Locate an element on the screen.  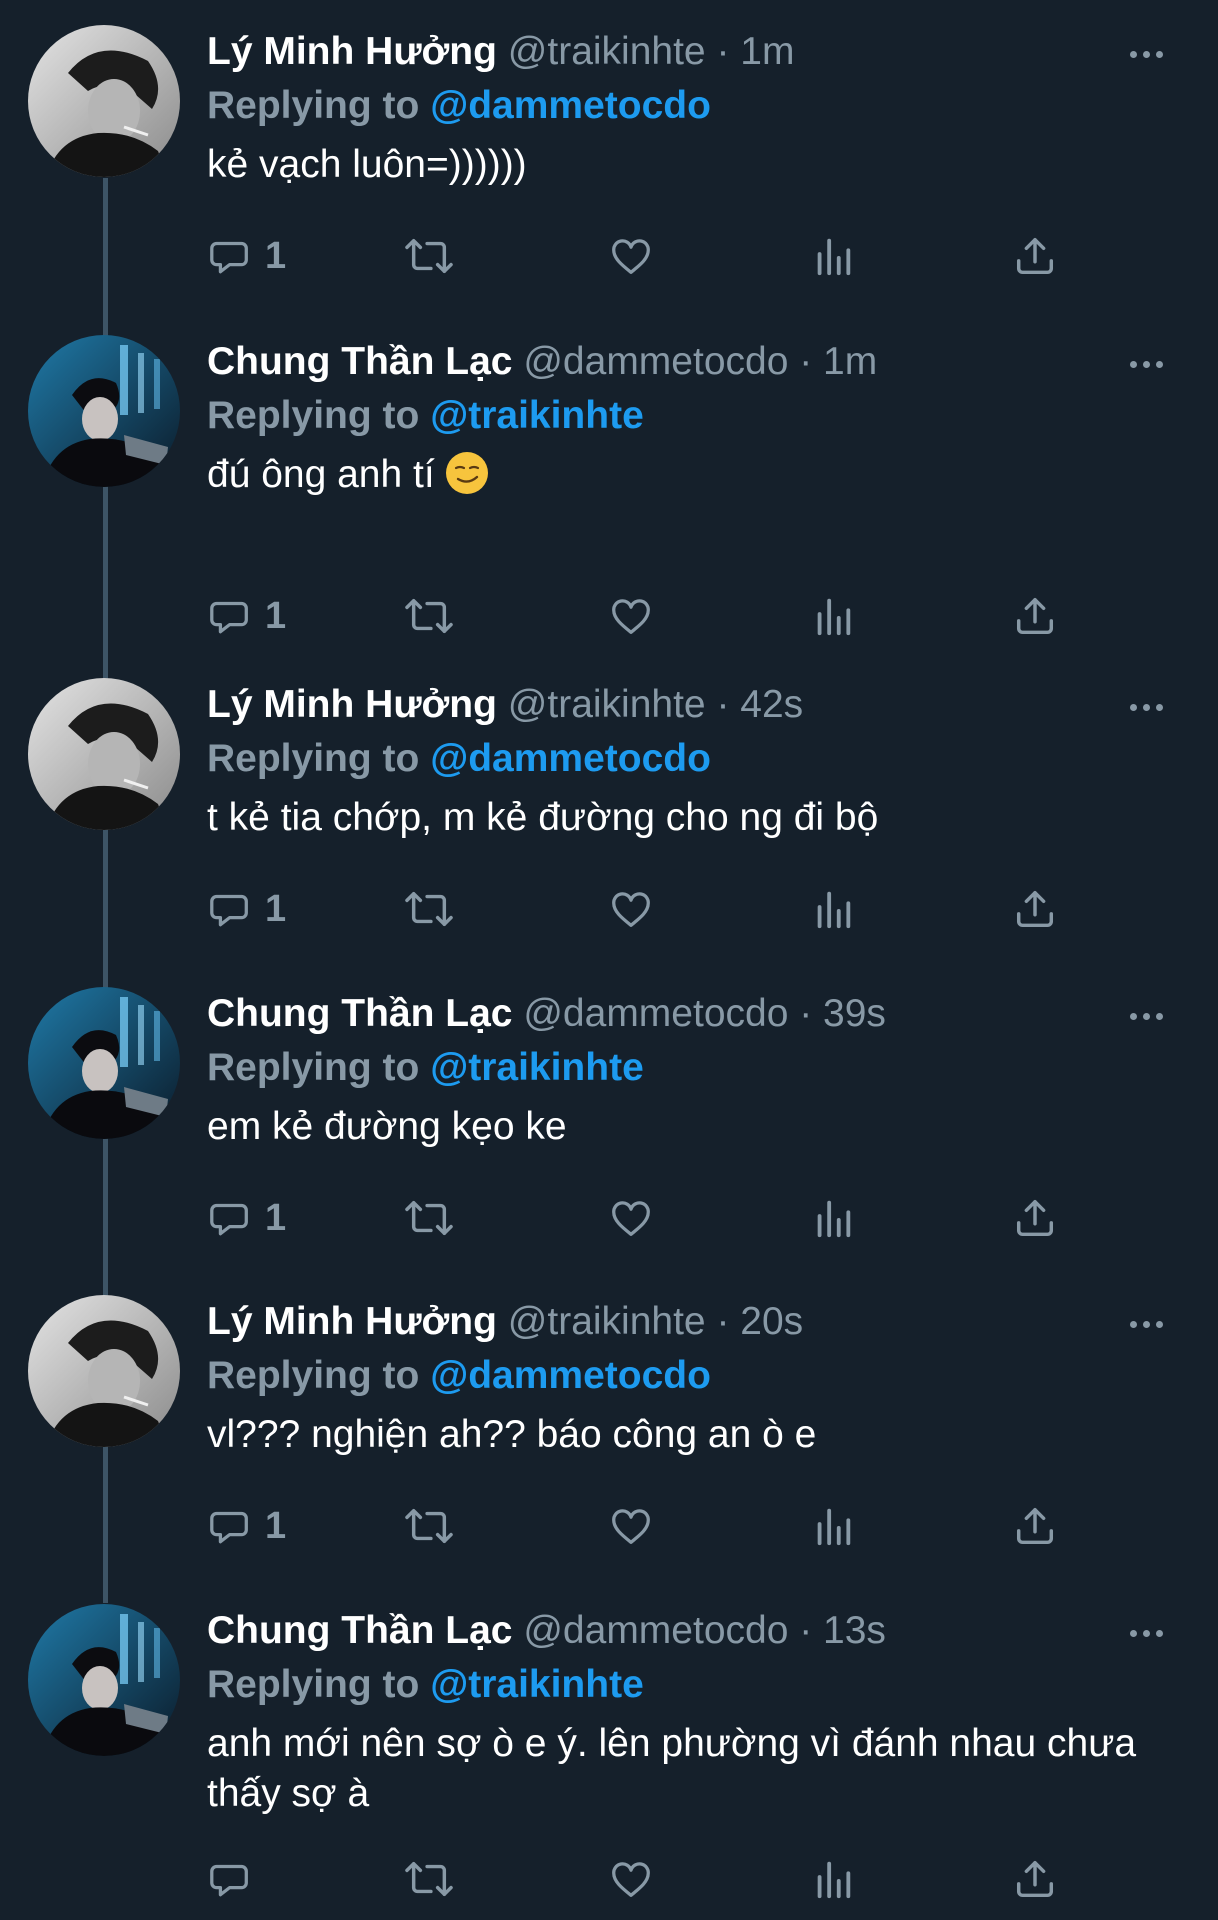
thread-connector is located at coordinates (105, 244).